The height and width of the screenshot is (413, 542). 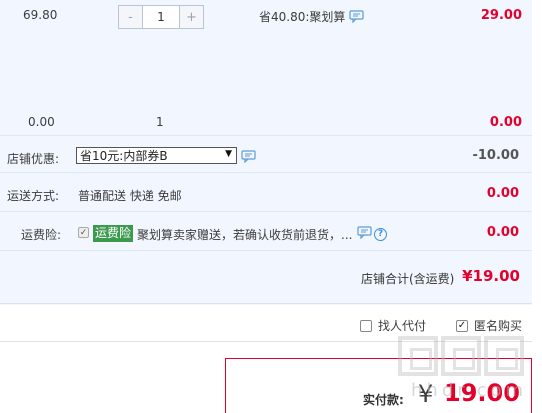 What do you see at coordinates (469, 390) in the screenshot?
I see `watermark-text: hhdr.com` at bounding box center [469, 390].